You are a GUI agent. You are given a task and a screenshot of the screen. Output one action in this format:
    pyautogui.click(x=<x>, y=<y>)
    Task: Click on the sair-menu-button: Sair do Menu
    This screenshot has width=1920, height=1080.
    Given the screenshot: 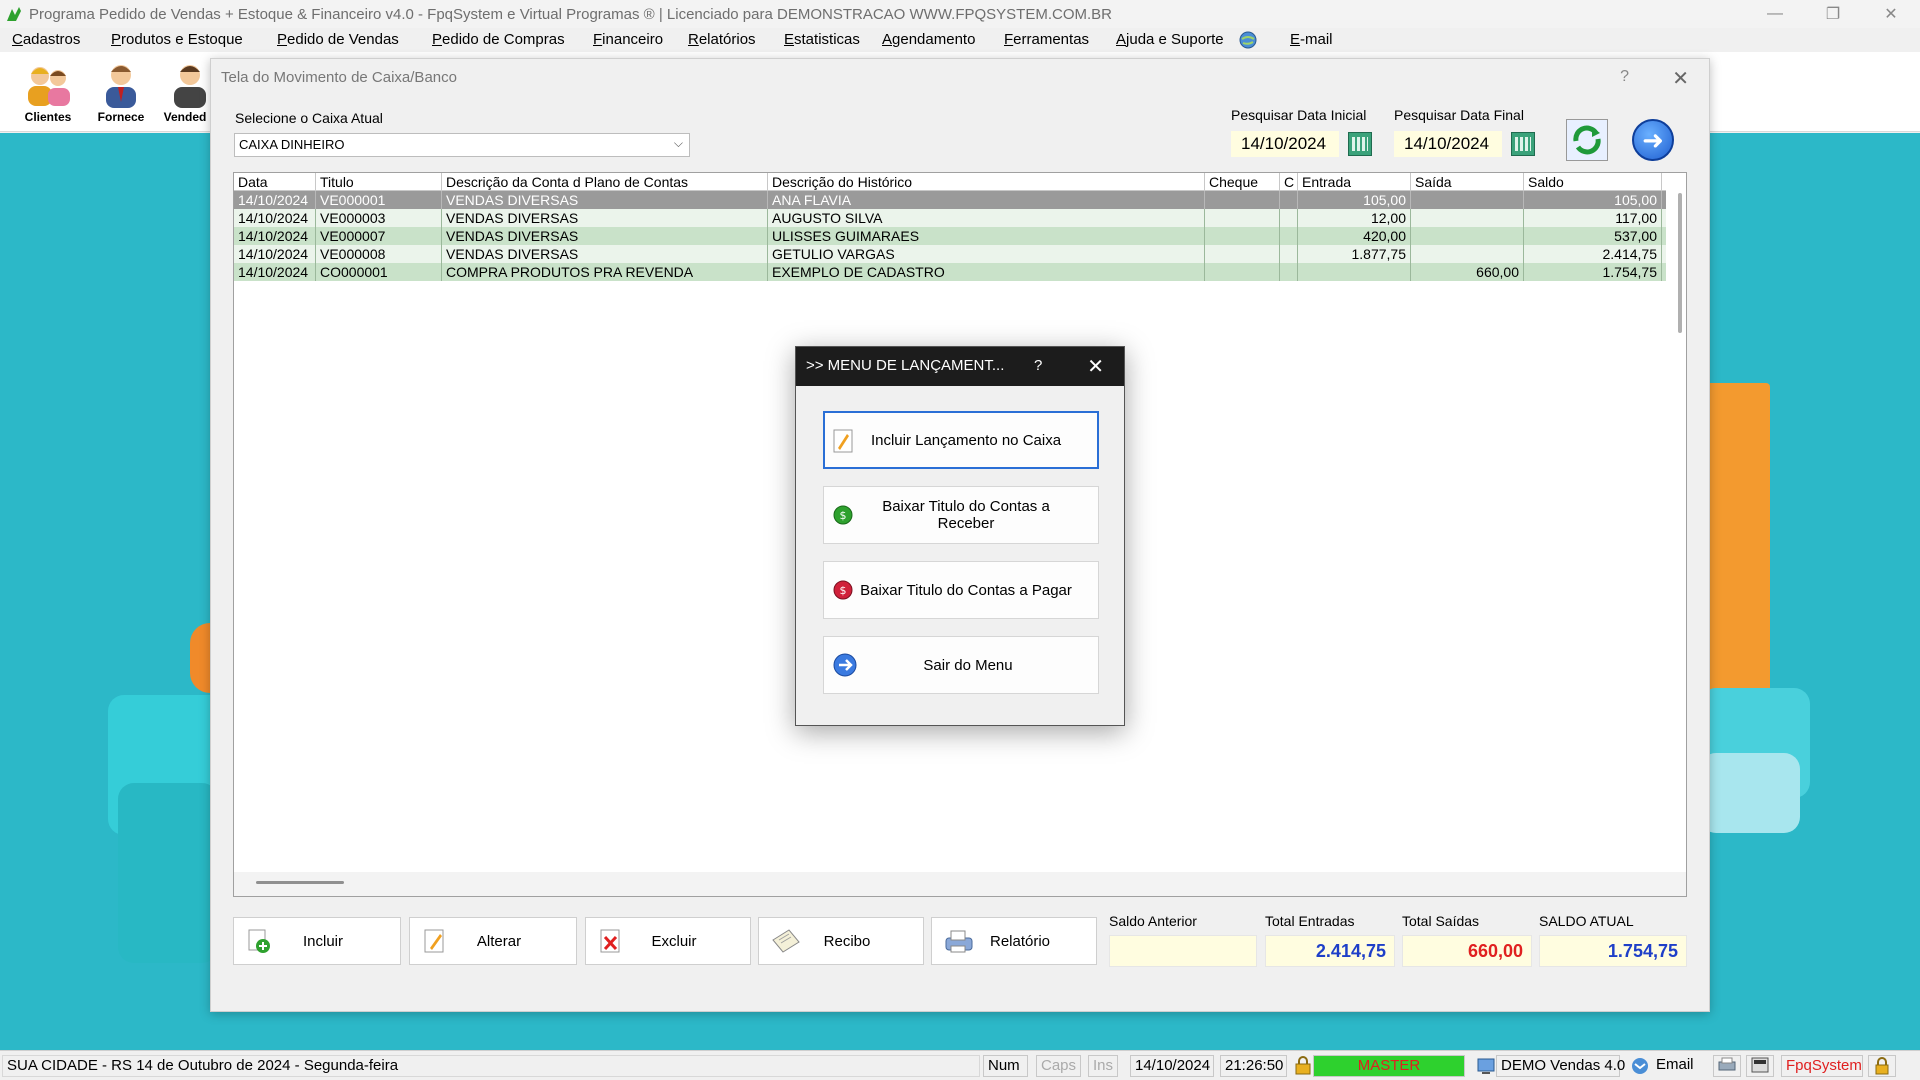 What is the action you would take?
    pyautogui.click(x=961, y=665)
    